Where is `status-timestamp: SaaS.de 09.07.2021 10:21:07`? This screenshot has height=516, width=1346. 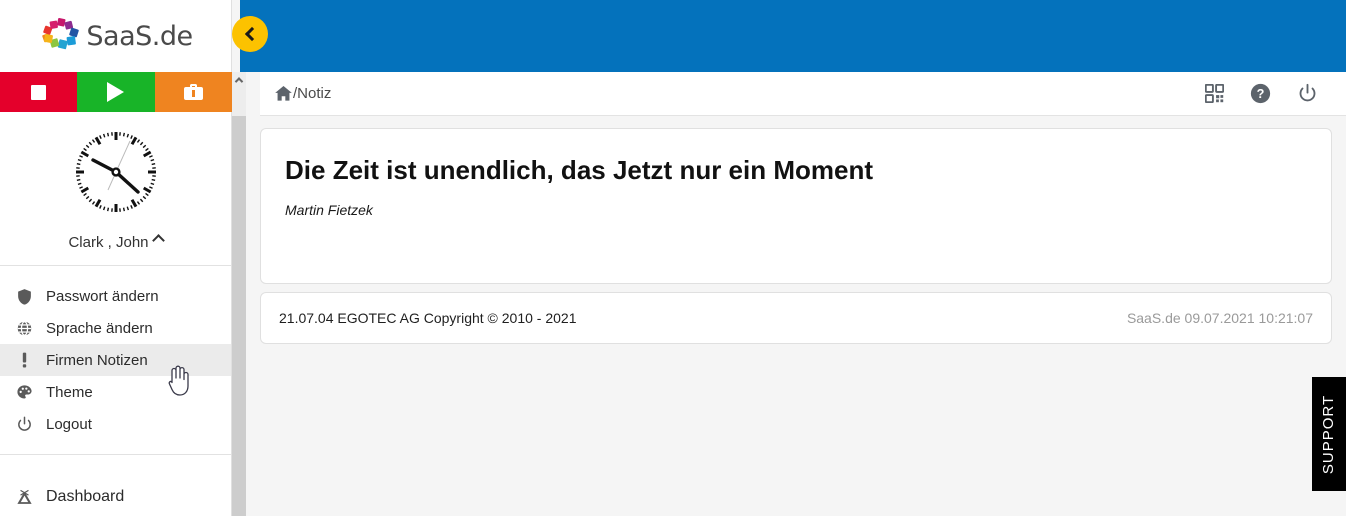
status-timestamp: SaaS.de 09.07.2021 10:21:07 is located at coordinates (1219, 318).